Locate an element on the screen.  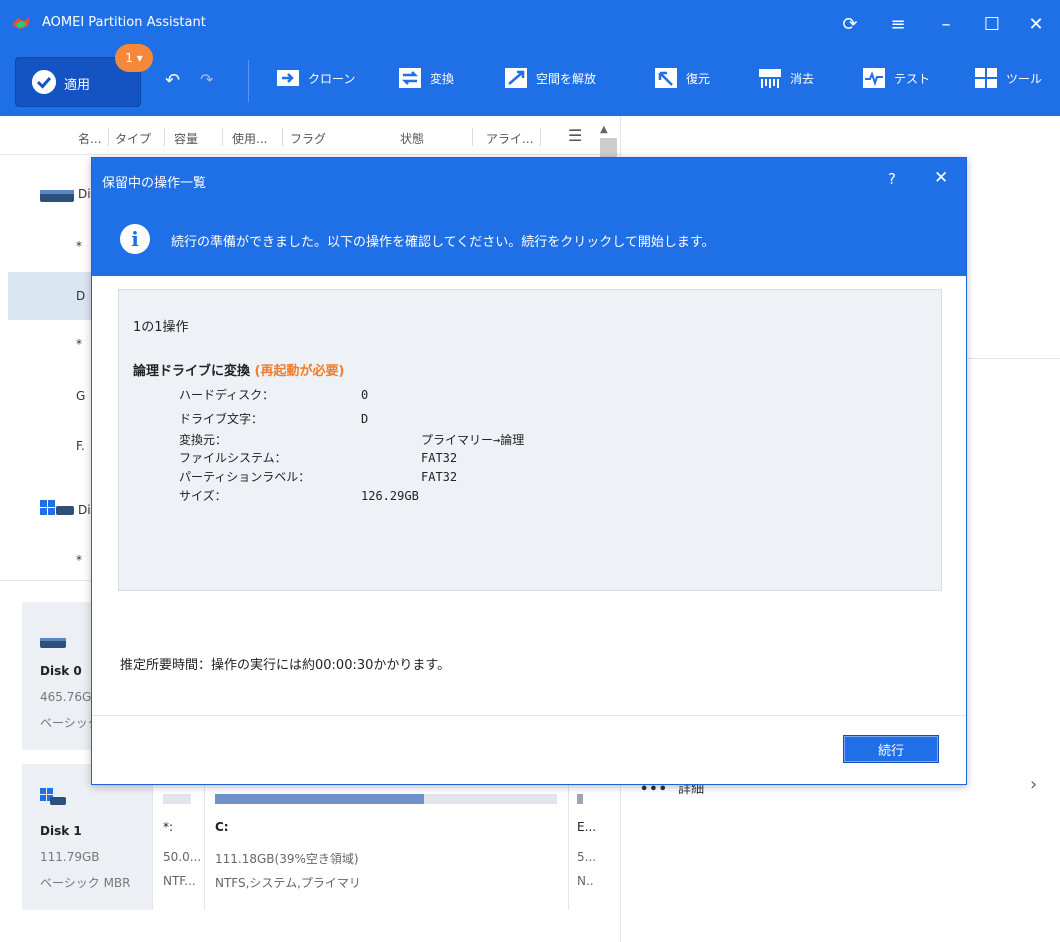
pending-count-badge: 1 ▾ is located at coordinates (134, 58).